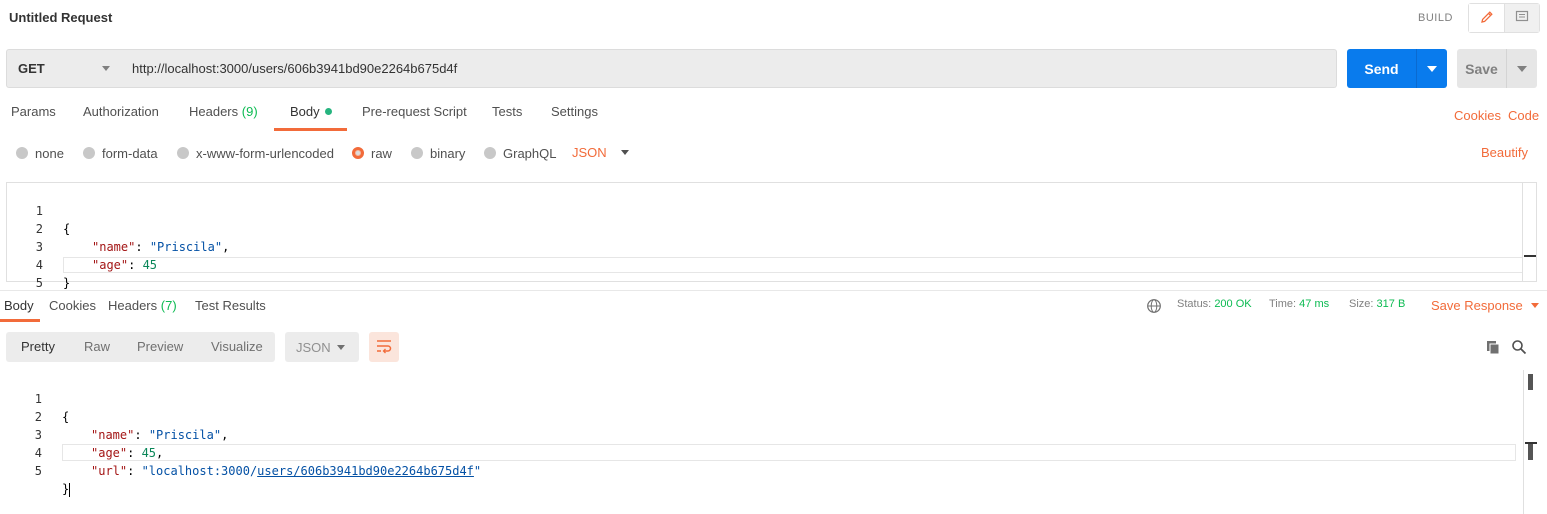  Describe the element at coordinates (19, 305) in the screenshot. I see `response-tab-body: Body` at that location.